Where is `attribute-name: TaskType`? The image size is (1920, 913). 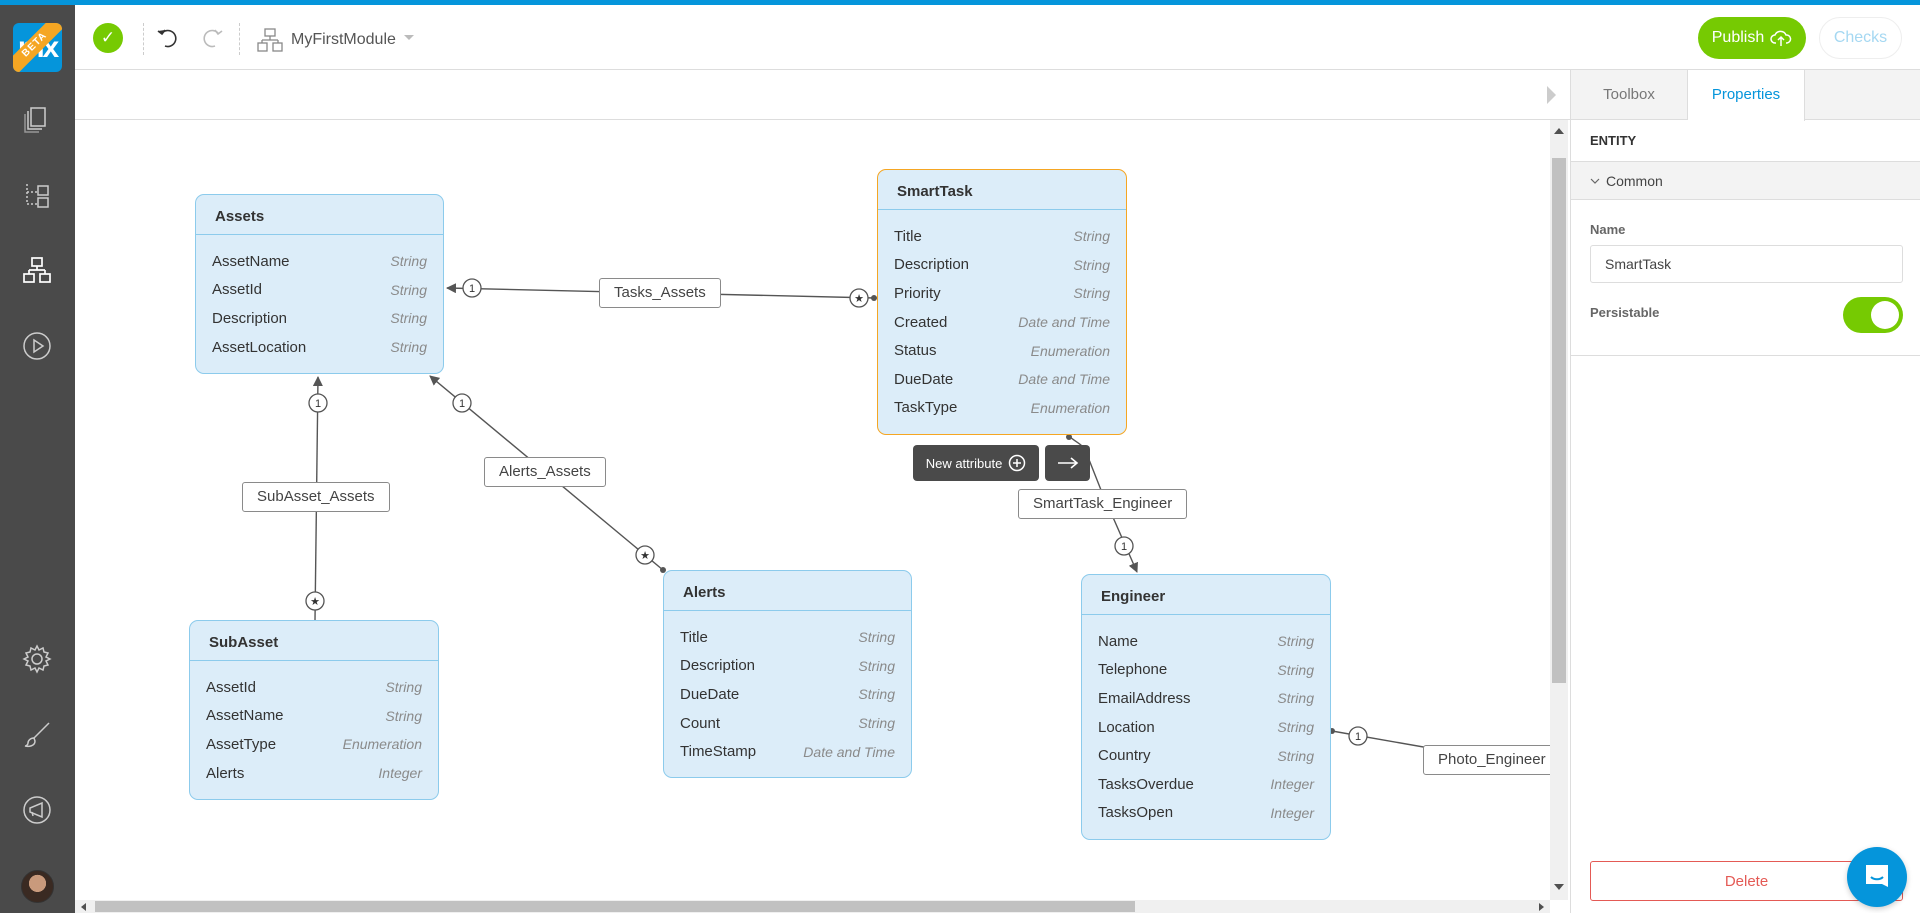
attribute-name: TaskType is located at coordinates (926, 408).